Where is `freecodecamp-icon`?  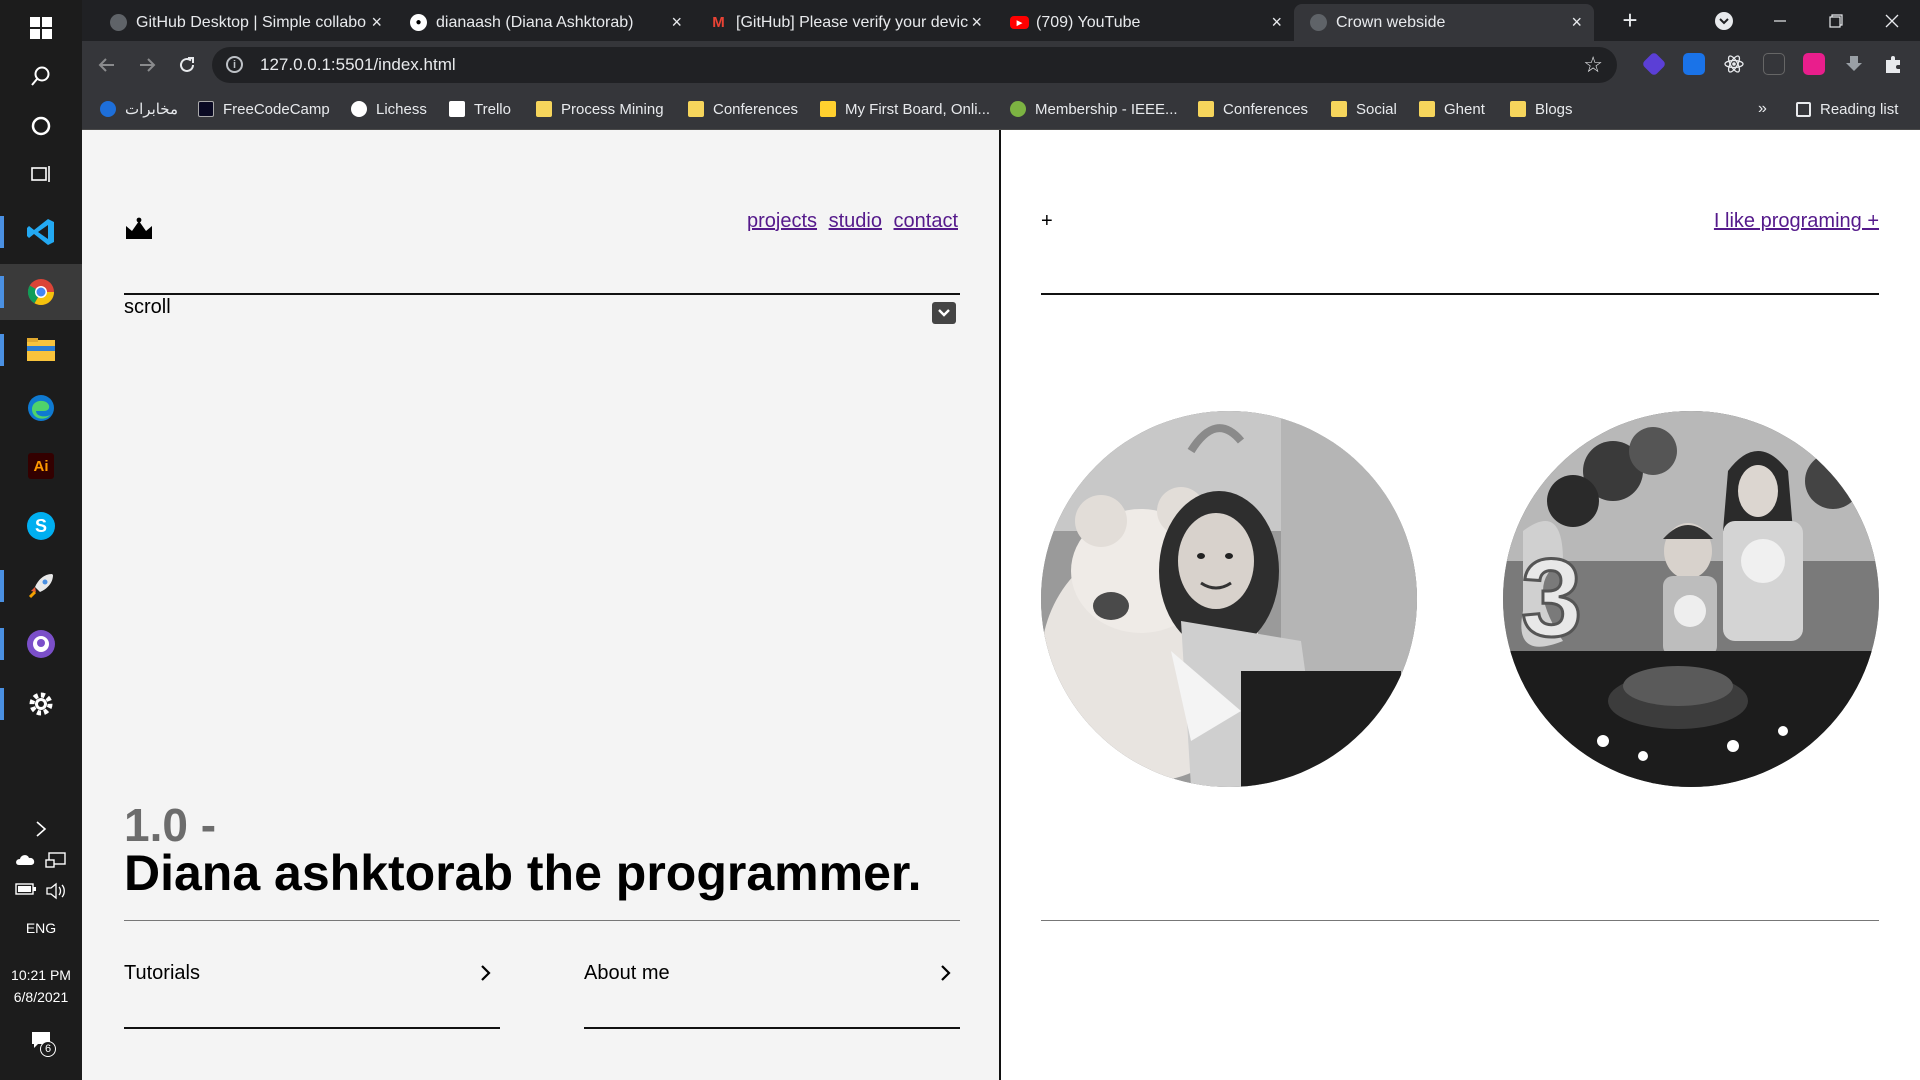
freecodecamp-icon is located at coordinates (206, 109).